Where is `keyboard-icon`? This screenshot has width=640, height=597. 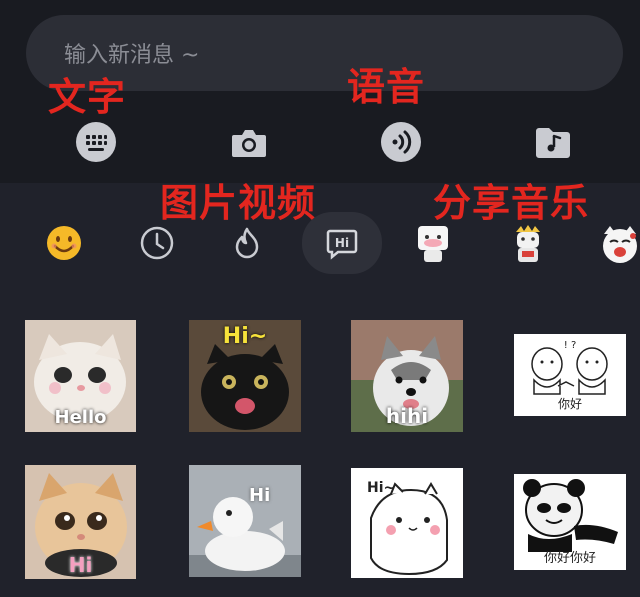
keyboard-icon is located at coordinates (96, 142).